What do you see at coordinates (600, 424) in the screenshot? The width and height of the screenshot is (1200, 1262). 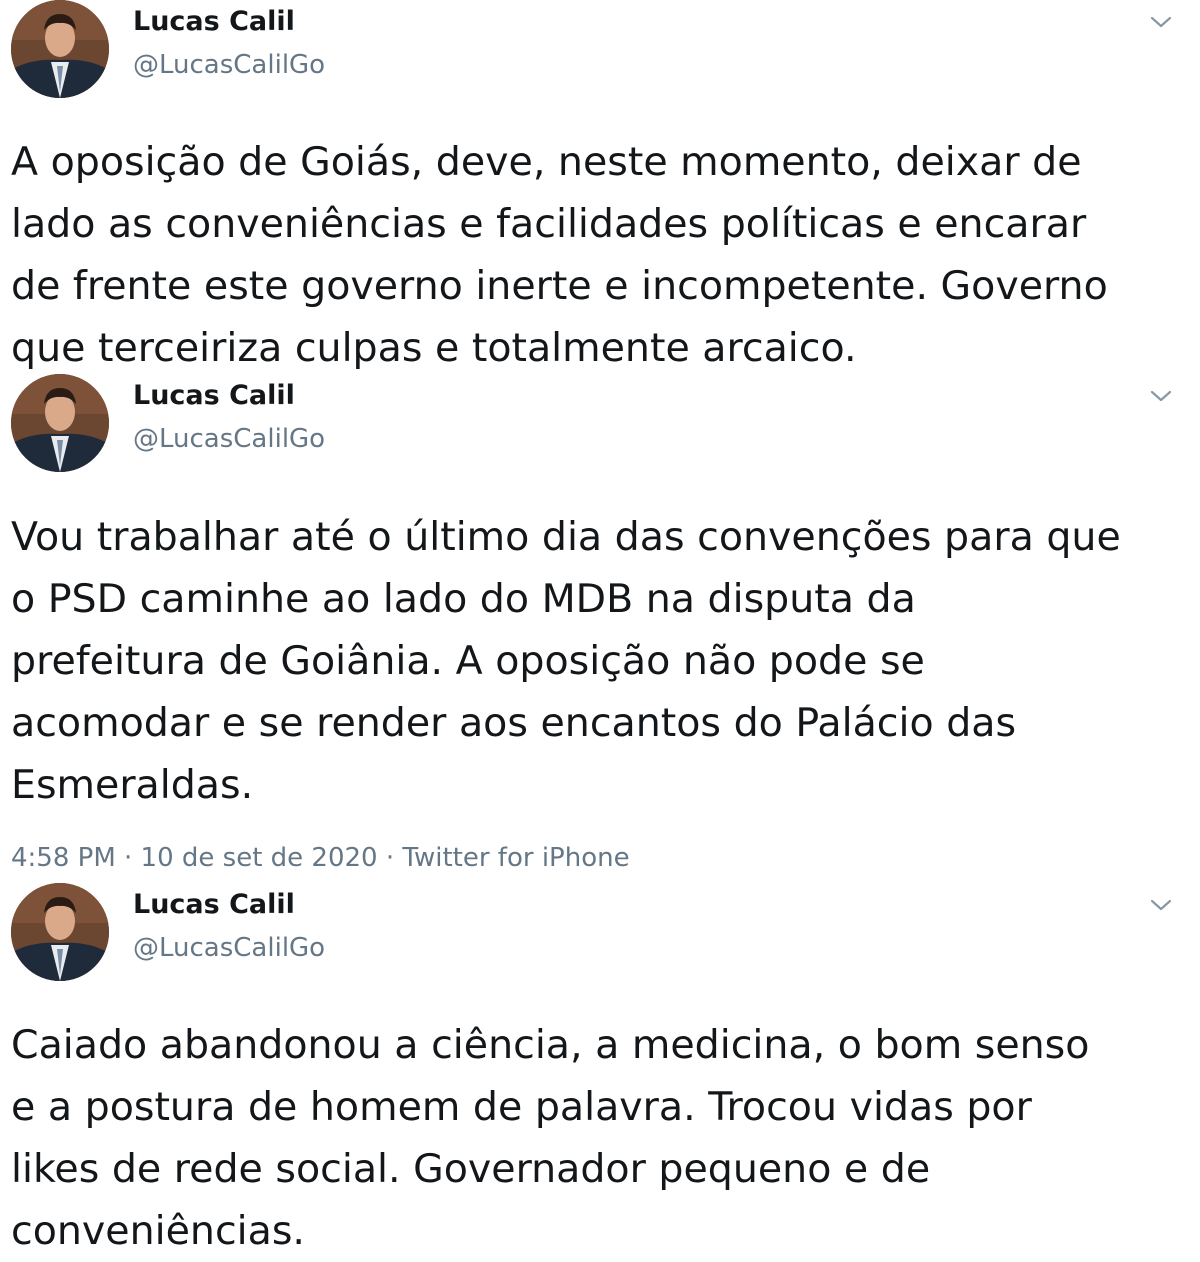 I see `tweet-2-header: Lucas Calil @LucasCalilGo` at bounding box center [600, 424].